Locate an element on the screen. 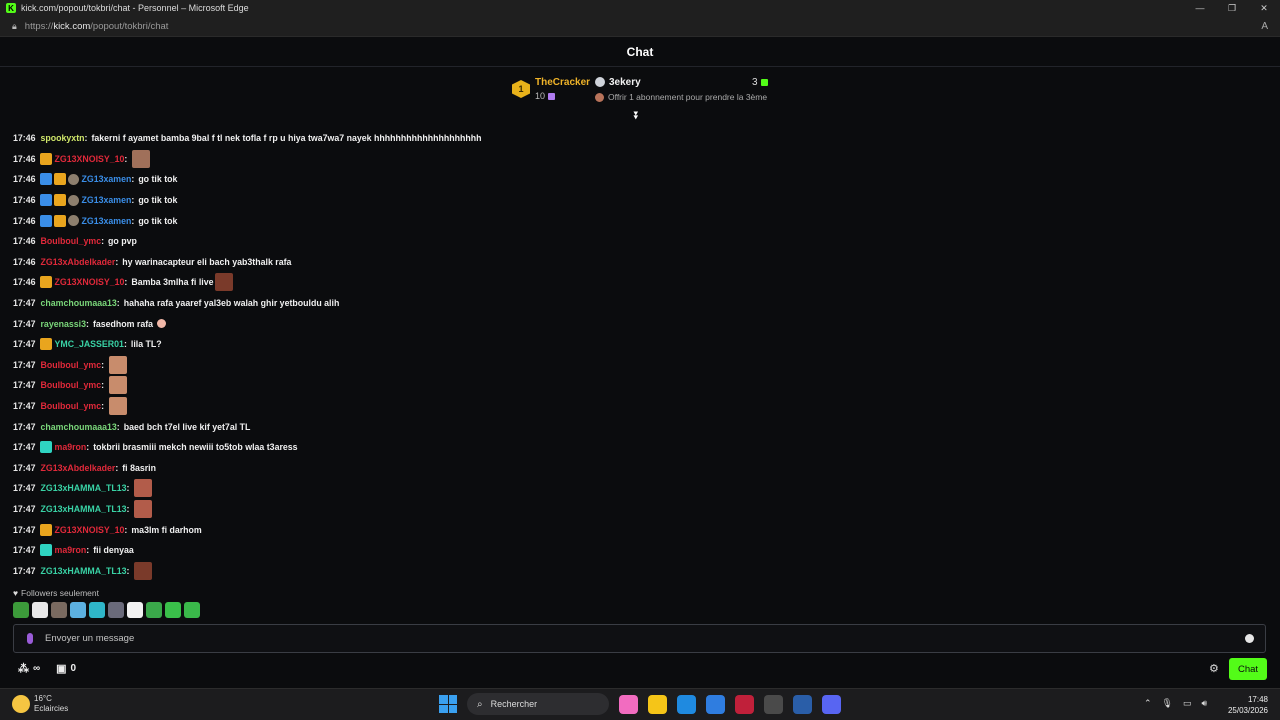  gift-box-icon: ▣ is located at coordinates (61, 668).